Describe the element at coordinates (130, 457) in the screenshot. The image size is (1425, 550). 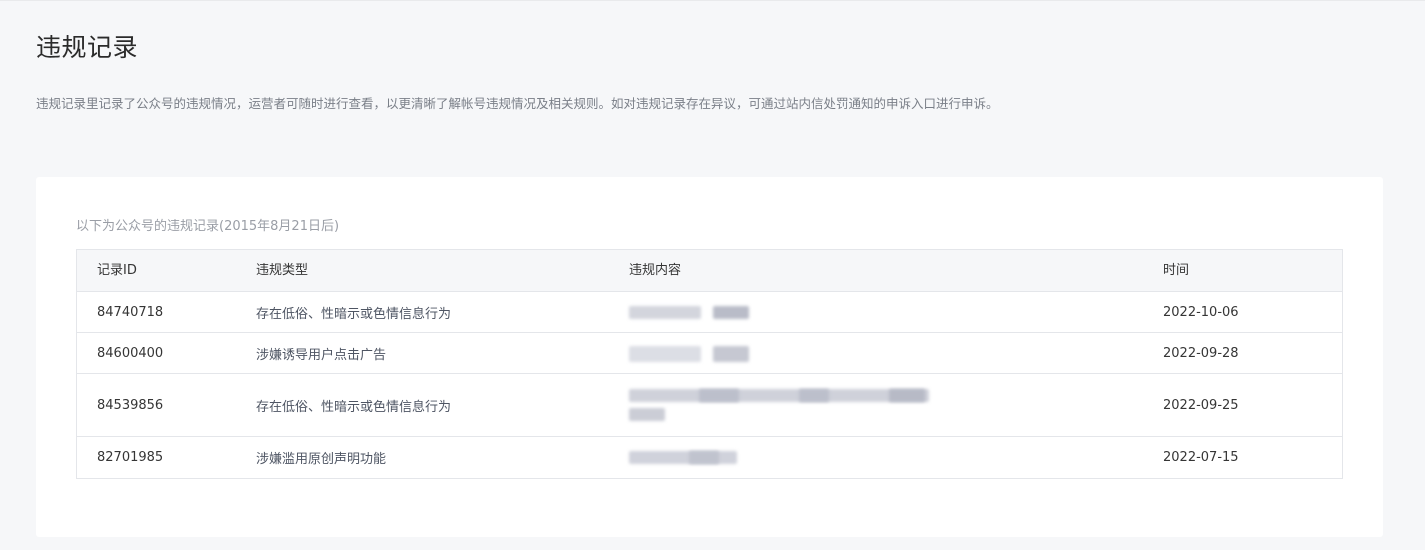
I see `record-id: 82701985` at that location.